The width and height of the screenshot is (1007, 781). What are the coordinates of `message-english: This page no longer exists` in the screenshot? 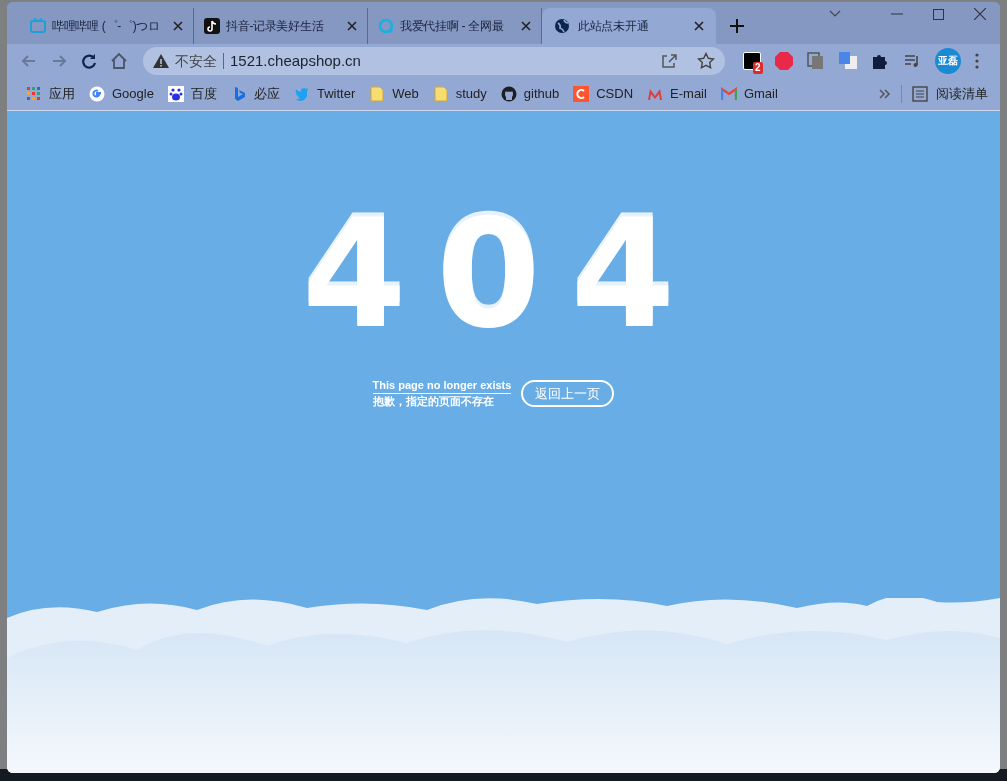 It's located at (442, 386).